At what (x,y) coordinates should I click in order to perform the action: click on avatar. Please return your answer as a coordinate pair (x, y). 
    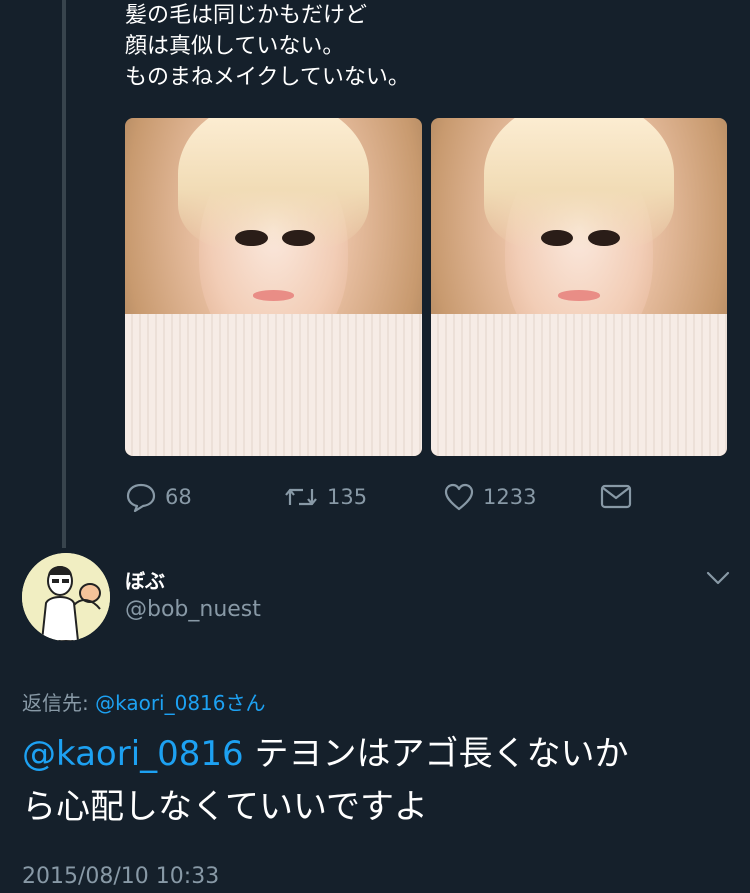
    Looking at the image, I should click on (66, 597).